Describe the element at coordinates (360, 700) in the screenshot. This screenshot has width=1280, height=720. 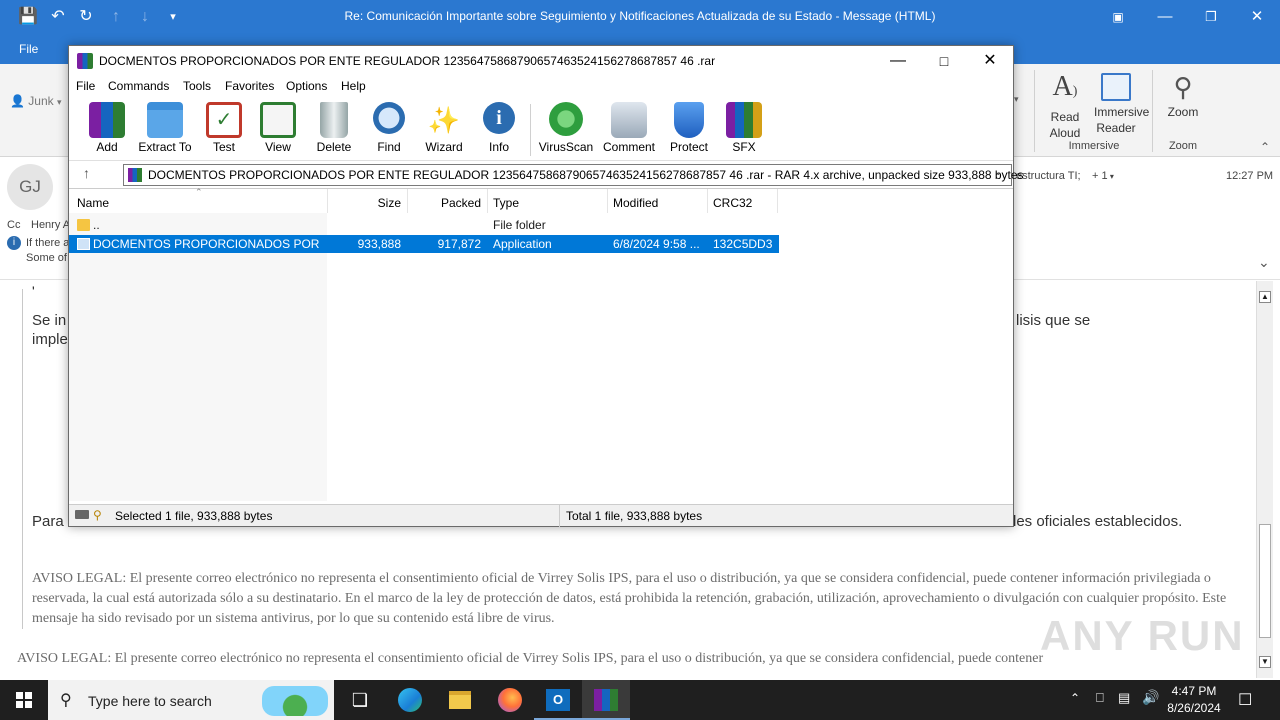
I see `task-view-icon: ❏` at that location.